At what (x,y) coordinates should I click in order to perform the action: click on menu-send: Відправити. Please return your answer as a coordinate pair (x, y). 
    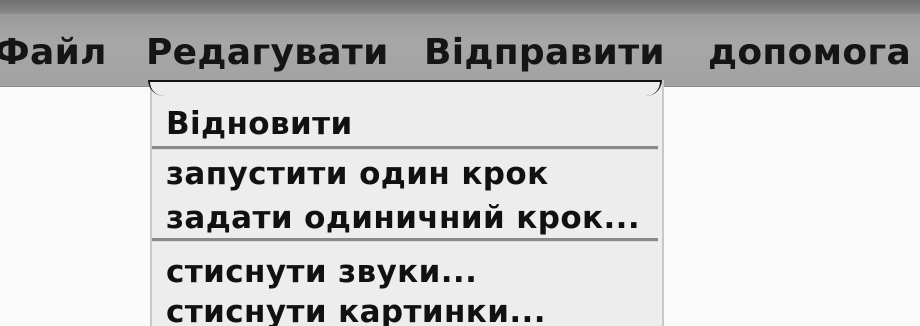
    Looking at the image, I should click on (544, 53).